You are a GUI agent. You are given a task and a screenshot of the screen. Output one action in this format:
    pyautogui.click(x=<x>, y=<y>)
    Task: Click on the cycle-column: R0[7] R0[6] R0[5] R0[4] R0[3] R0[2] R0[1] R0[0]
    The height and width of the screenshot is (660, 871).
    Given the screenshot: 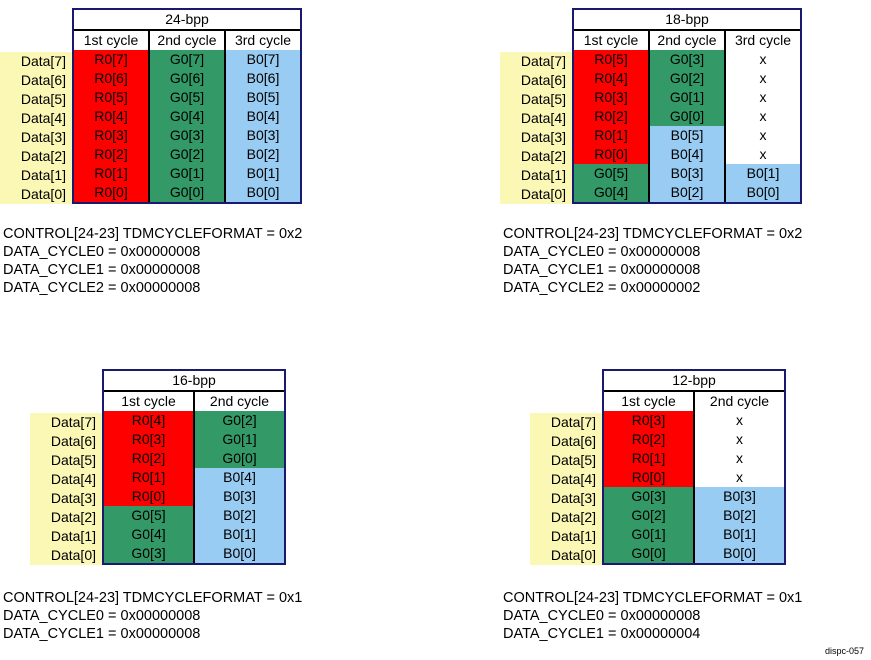 What is the action you would take?
    pyautogui.click(x=111, y=126)
    